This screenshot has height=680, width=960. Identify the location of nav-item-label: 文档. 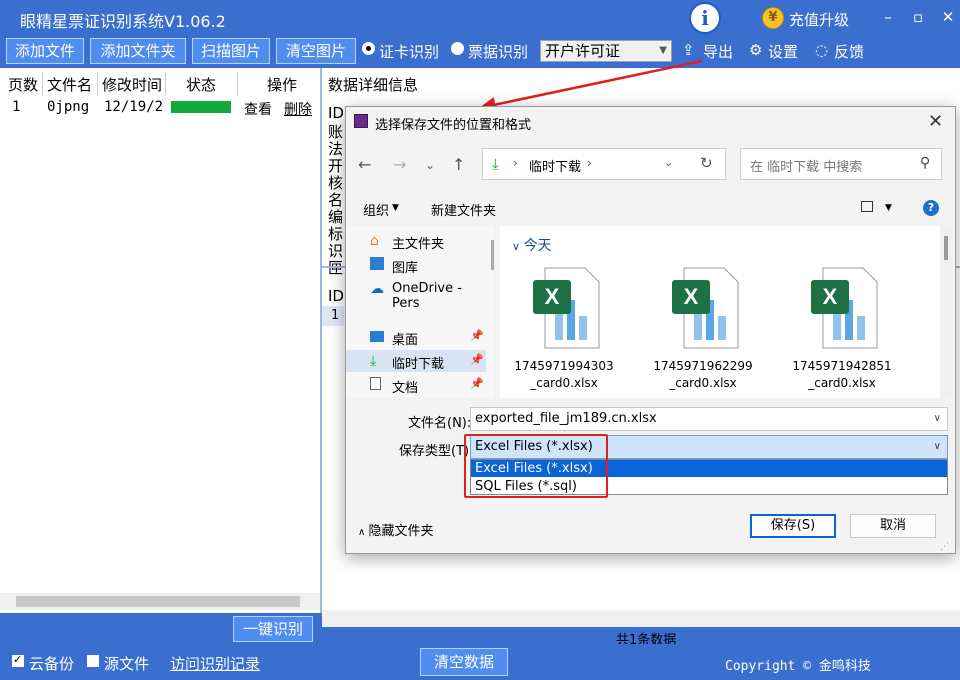
(405, 388).